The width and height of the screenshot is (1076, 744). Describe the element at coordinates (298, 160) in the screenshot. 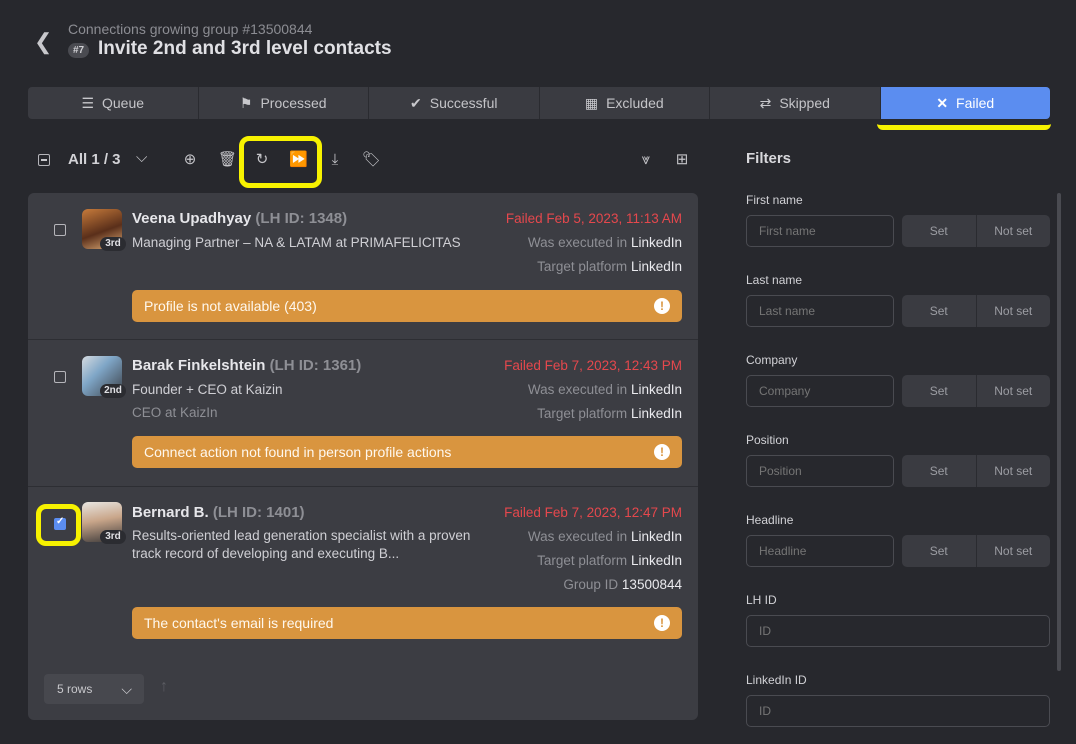

I see `fast-forward-icon: ⏩` at that location.